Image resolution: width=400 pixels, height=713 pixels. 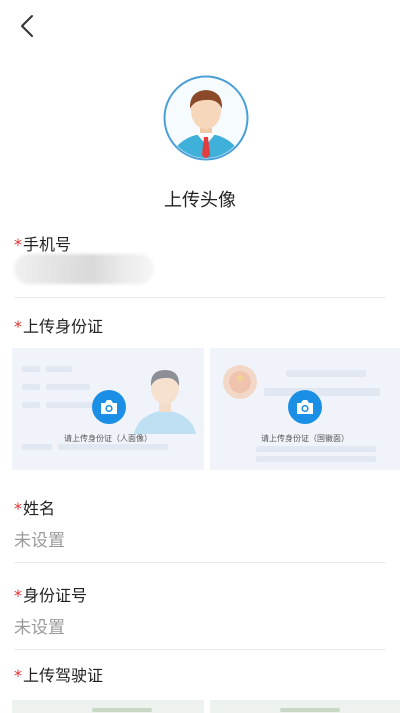 I want to click on phone-label: *手机号, so click(x=42, y=243).